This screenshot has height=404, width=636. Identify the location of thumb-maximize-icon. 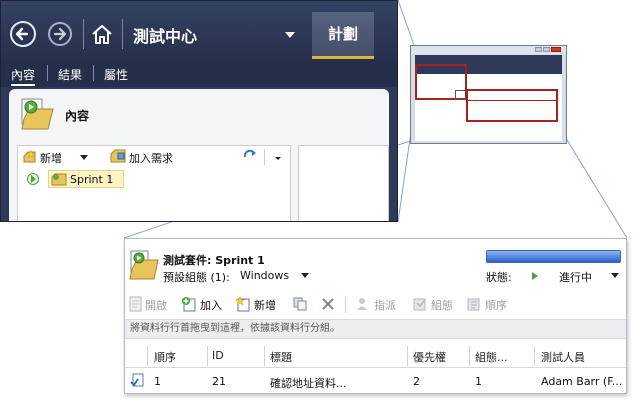
(546, 49).